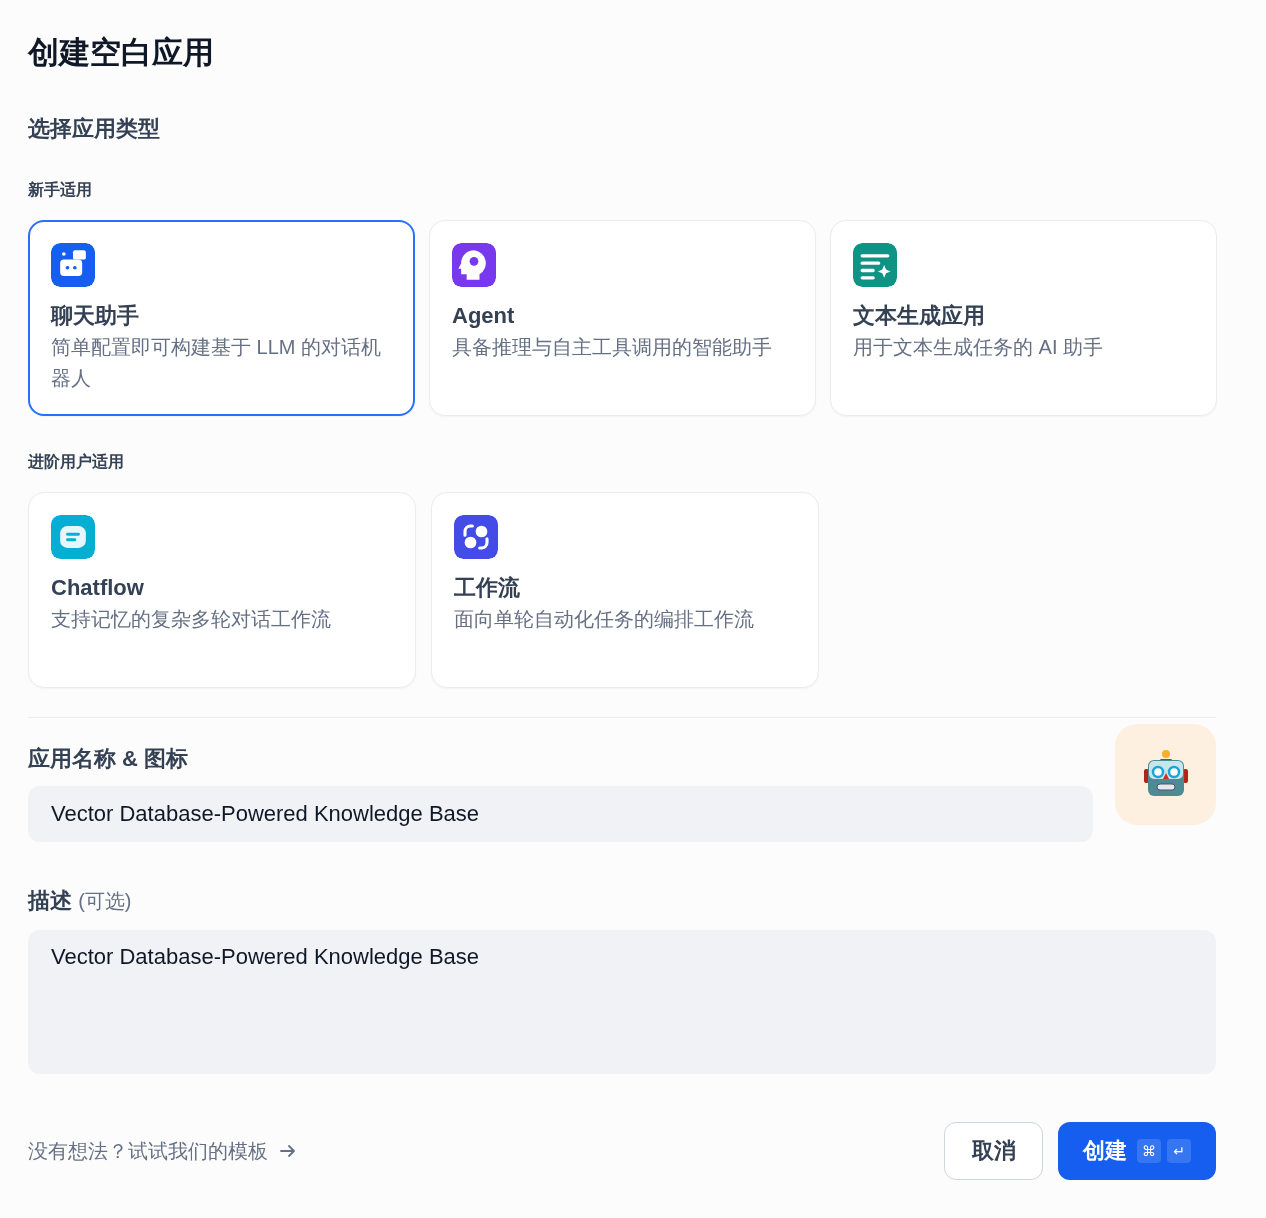 The width and height of the screenshot is (1266, 1218). I want to click on field-label: 描述 (可选), so click(80, 900).